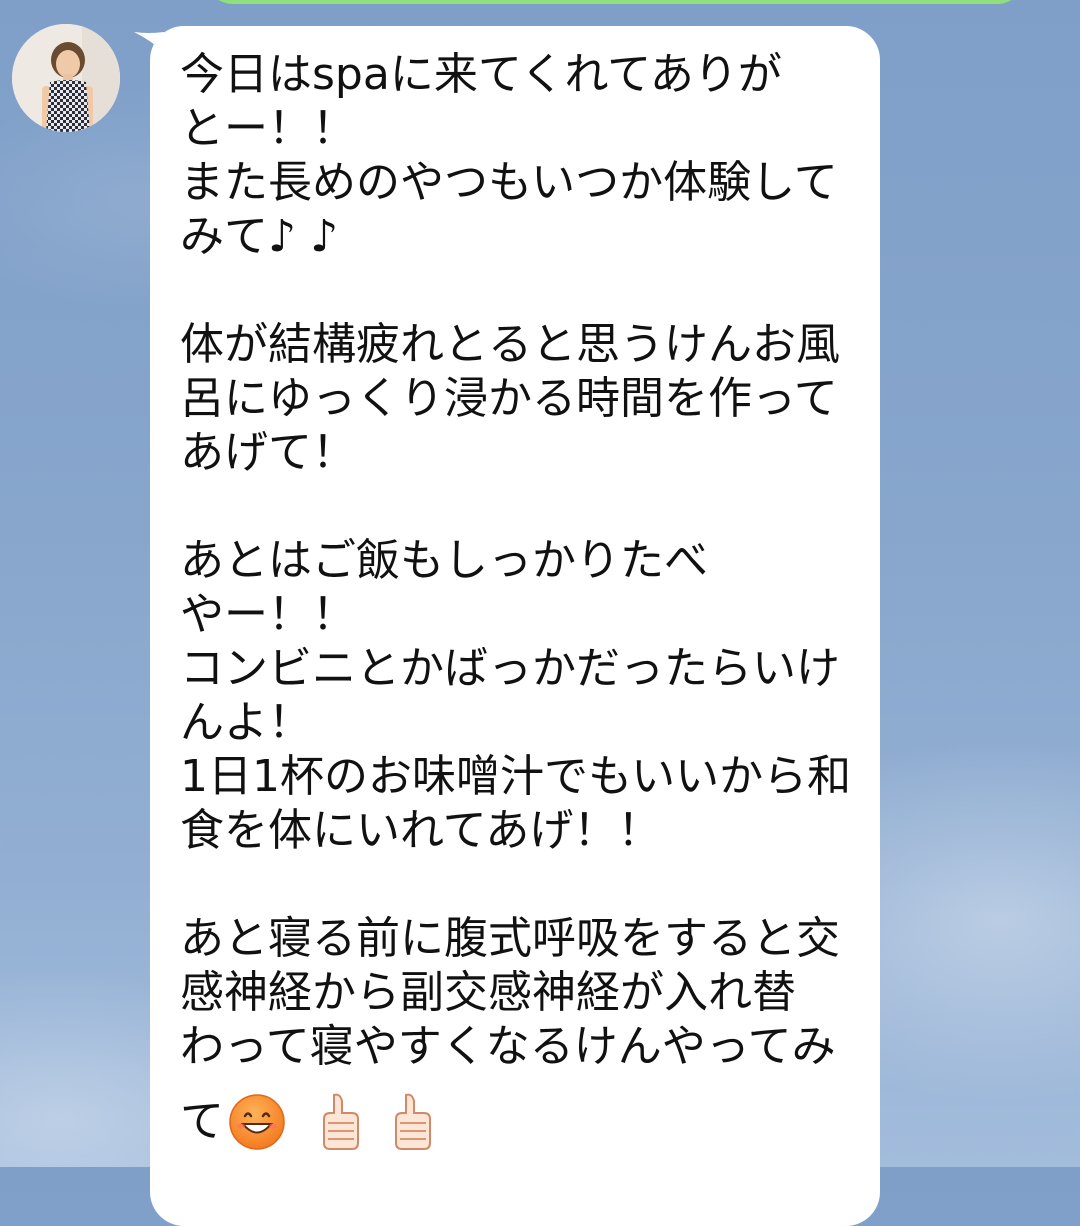  Describe the element at coordinates (488, 992) in the screenshot. I see `message-line: 感神経から副交感神経が入れ替` at that location.